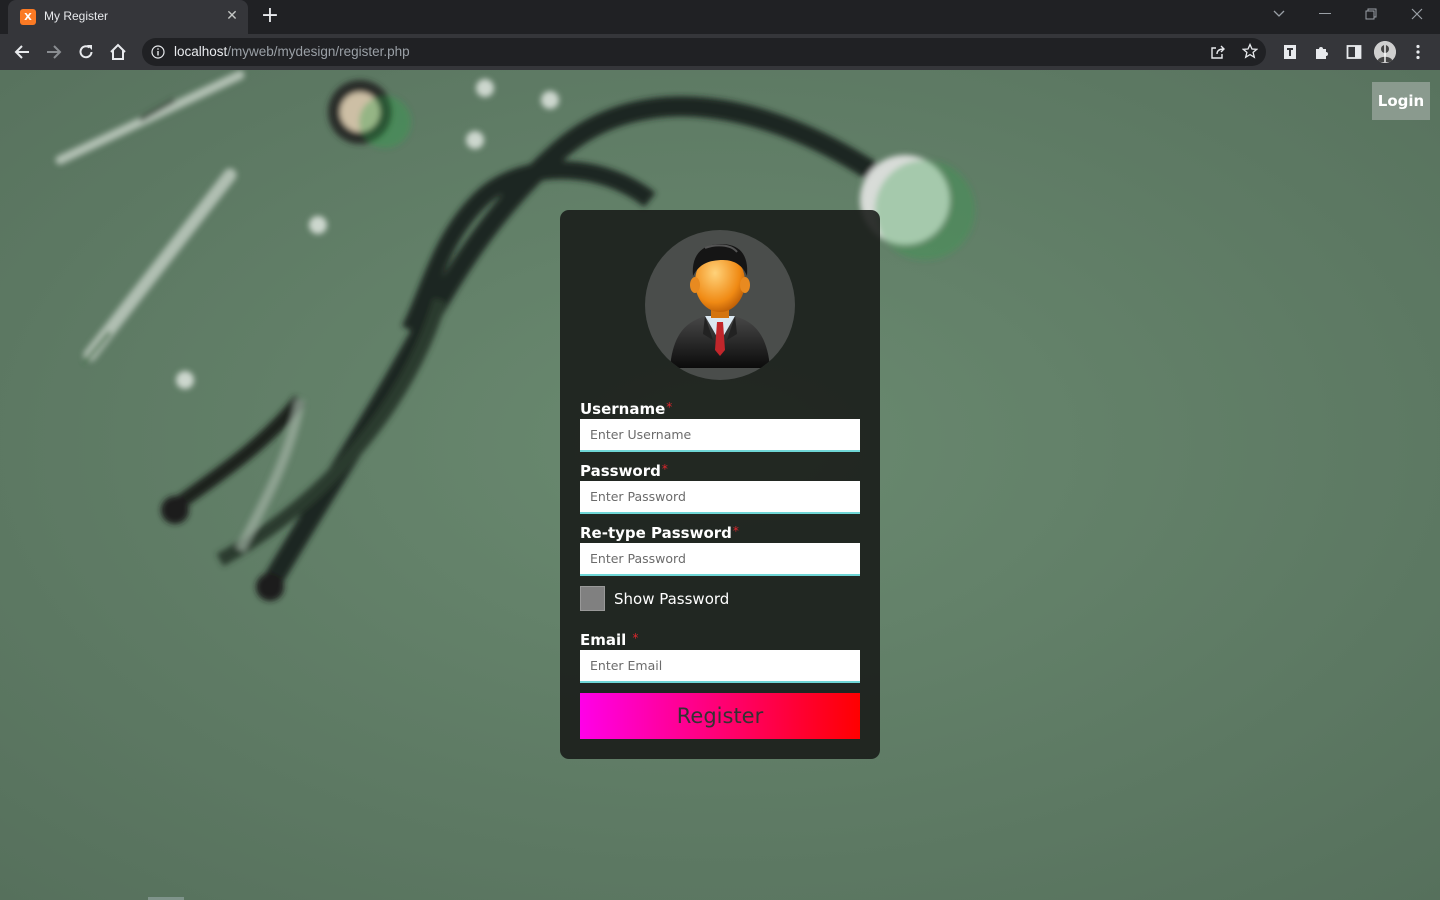  I want to click on close-icon: ✕, so click(232, 16).